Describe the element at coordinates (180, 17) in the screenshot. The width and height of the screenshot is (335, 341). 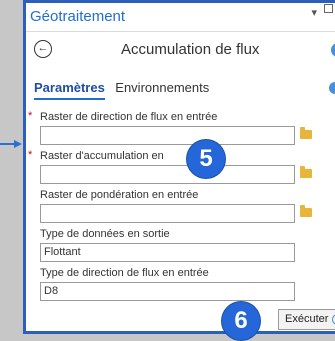
I see `pane-titlebar: Géotraitement ▾` at that location.